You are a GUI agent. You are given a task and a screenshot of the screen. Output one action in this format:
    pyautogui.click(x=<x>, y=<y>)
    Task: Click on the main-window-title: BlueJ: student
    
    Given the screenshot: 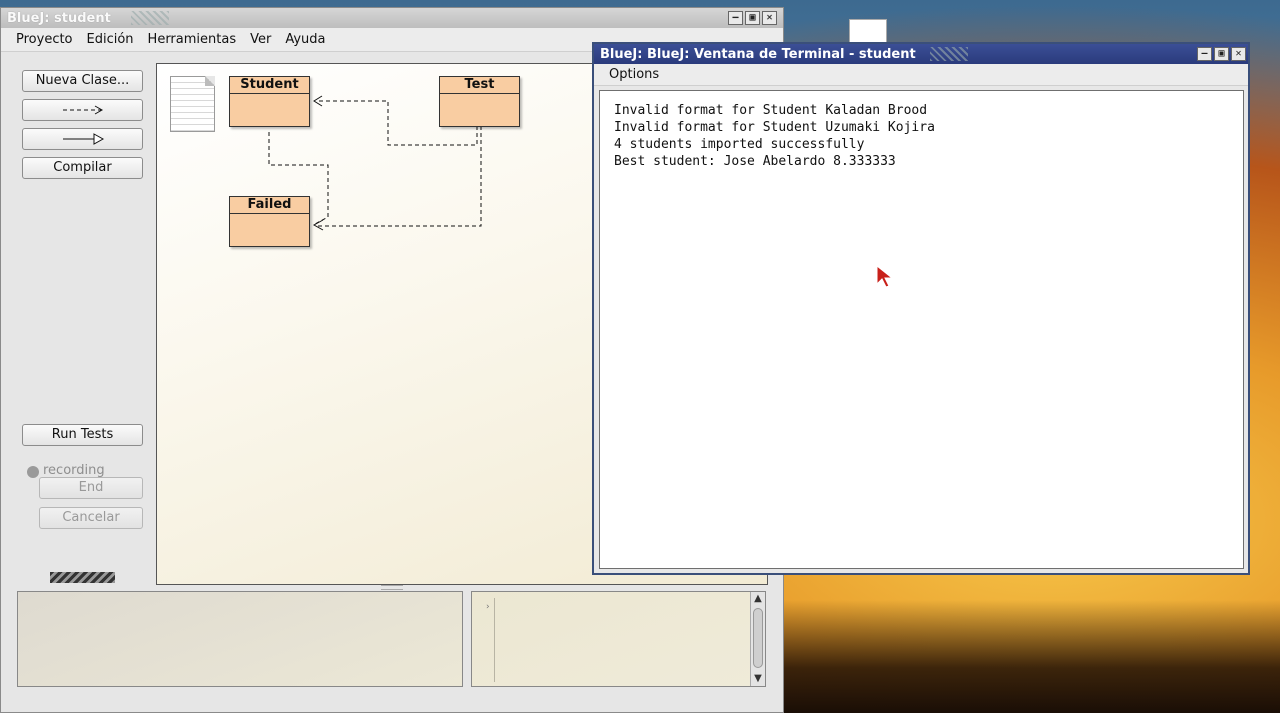 What is the action you would take?
    pyautogui.click(x=59, y=18)
    